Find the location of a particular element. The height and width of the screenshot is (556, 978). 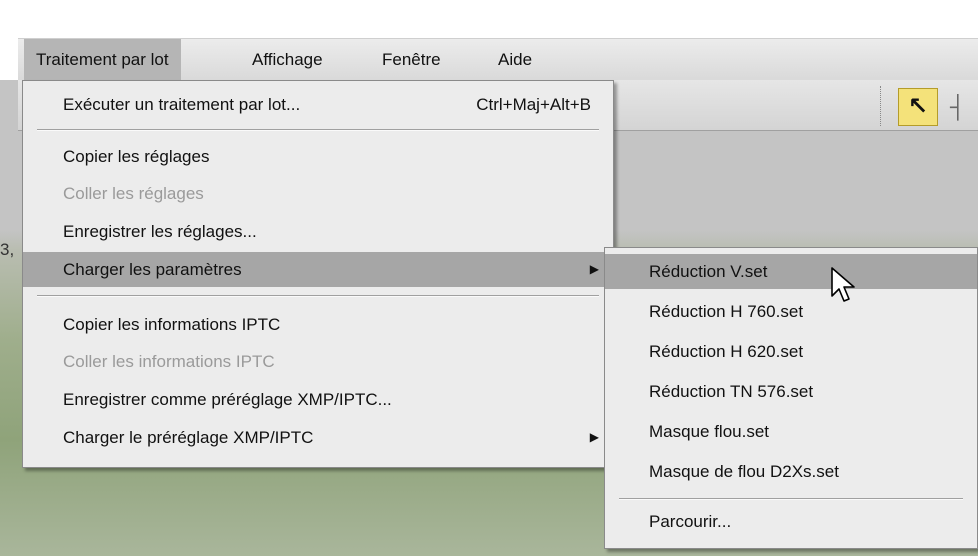

submenu-item-reduction-h-760: Réduction H 760.set is located at coordinates (791, 311).